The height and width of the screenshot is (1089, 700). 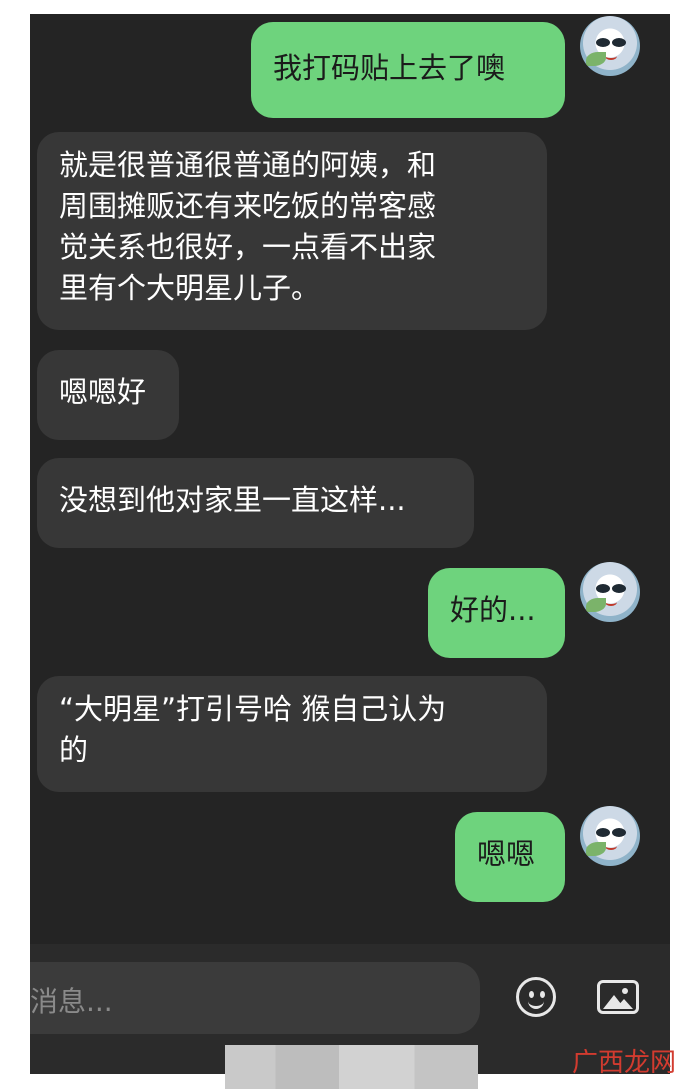 What do you see at coordinates (108, 395) in the screenshot?
I see `message-bubble-incoming: 嗯嗯好` at bounding box center [108, 395].